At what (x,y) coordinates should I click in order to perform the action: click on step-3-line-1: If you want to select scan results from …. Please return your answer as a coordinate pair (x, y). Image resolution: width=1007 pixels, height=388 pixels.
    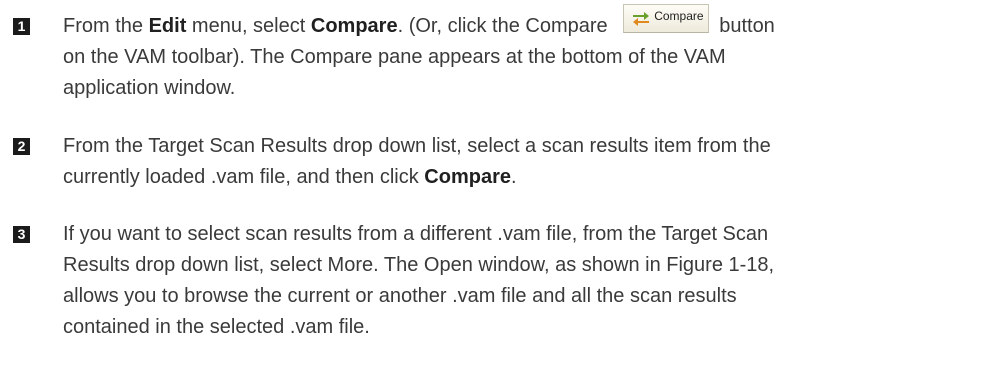
    Looking at the image, I should click on (416, 234).